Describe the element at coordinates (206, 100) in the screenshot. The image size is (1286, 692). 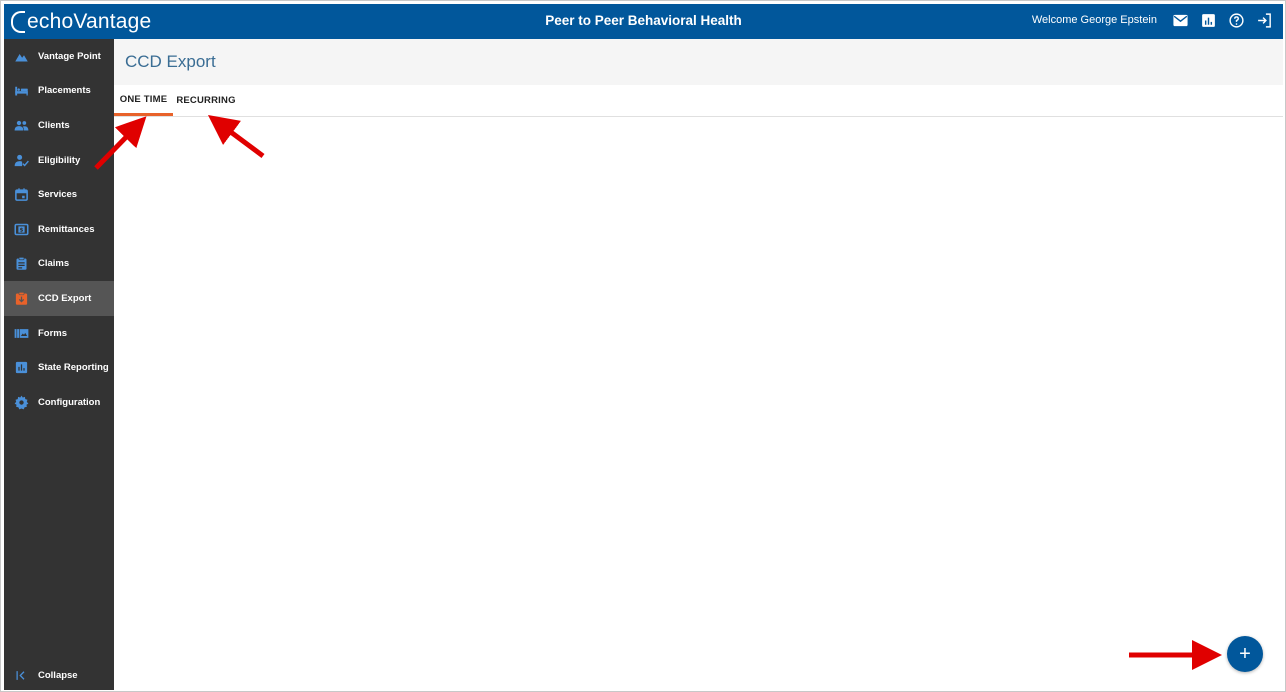
I see `tab-recurring: RECURRING` at that location.